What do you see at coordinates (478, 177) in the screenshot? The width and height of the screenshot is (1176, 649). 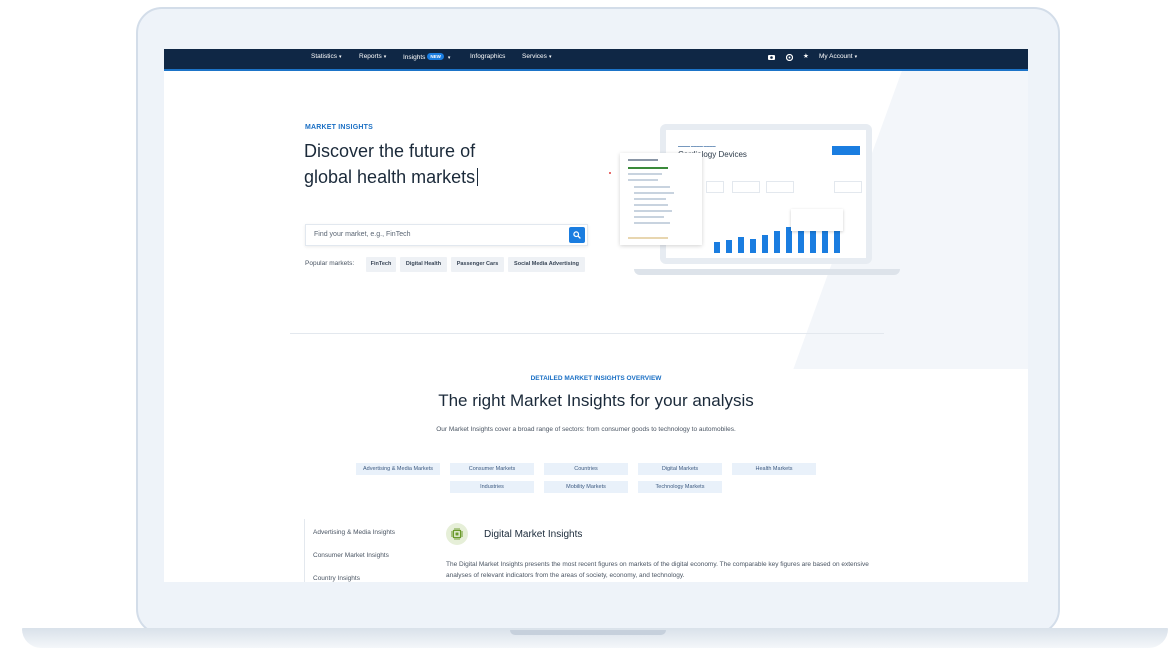 I see `text-cursor` at bounding box center [478, 177].